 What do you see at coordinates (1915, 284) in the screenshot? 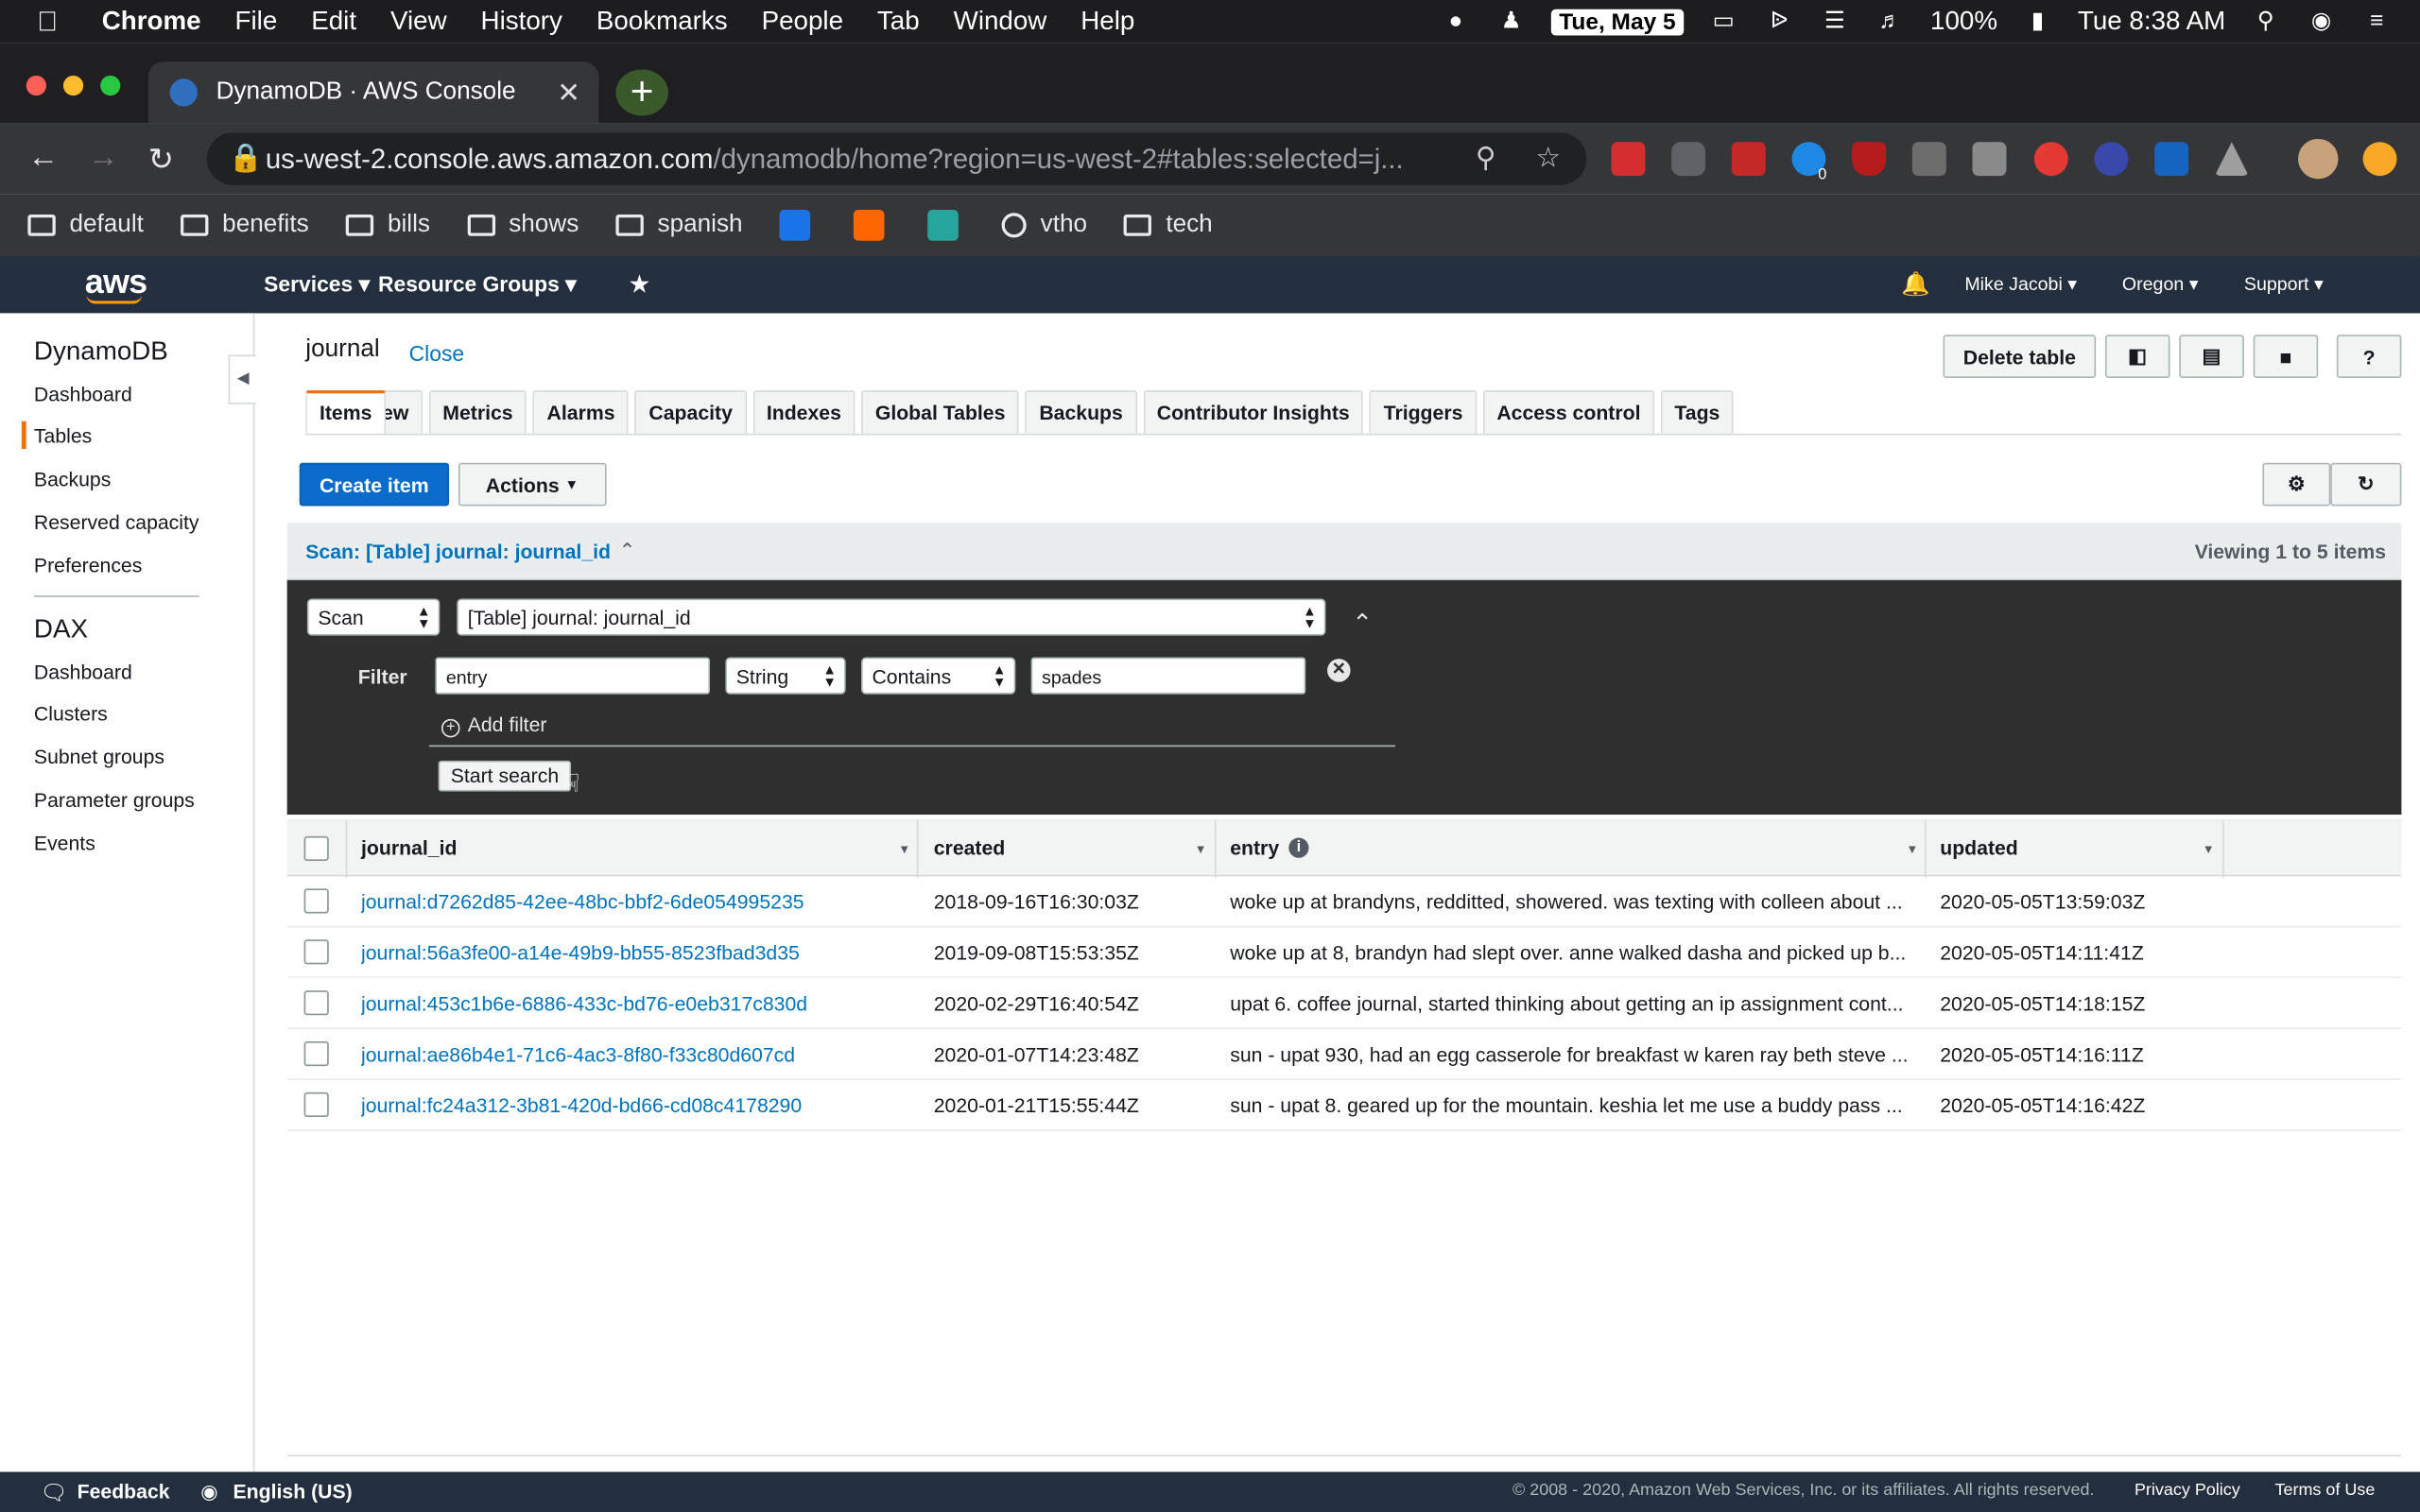
I see `notifications-bell-icon: 🔔` at bounding box center [1915, 284].